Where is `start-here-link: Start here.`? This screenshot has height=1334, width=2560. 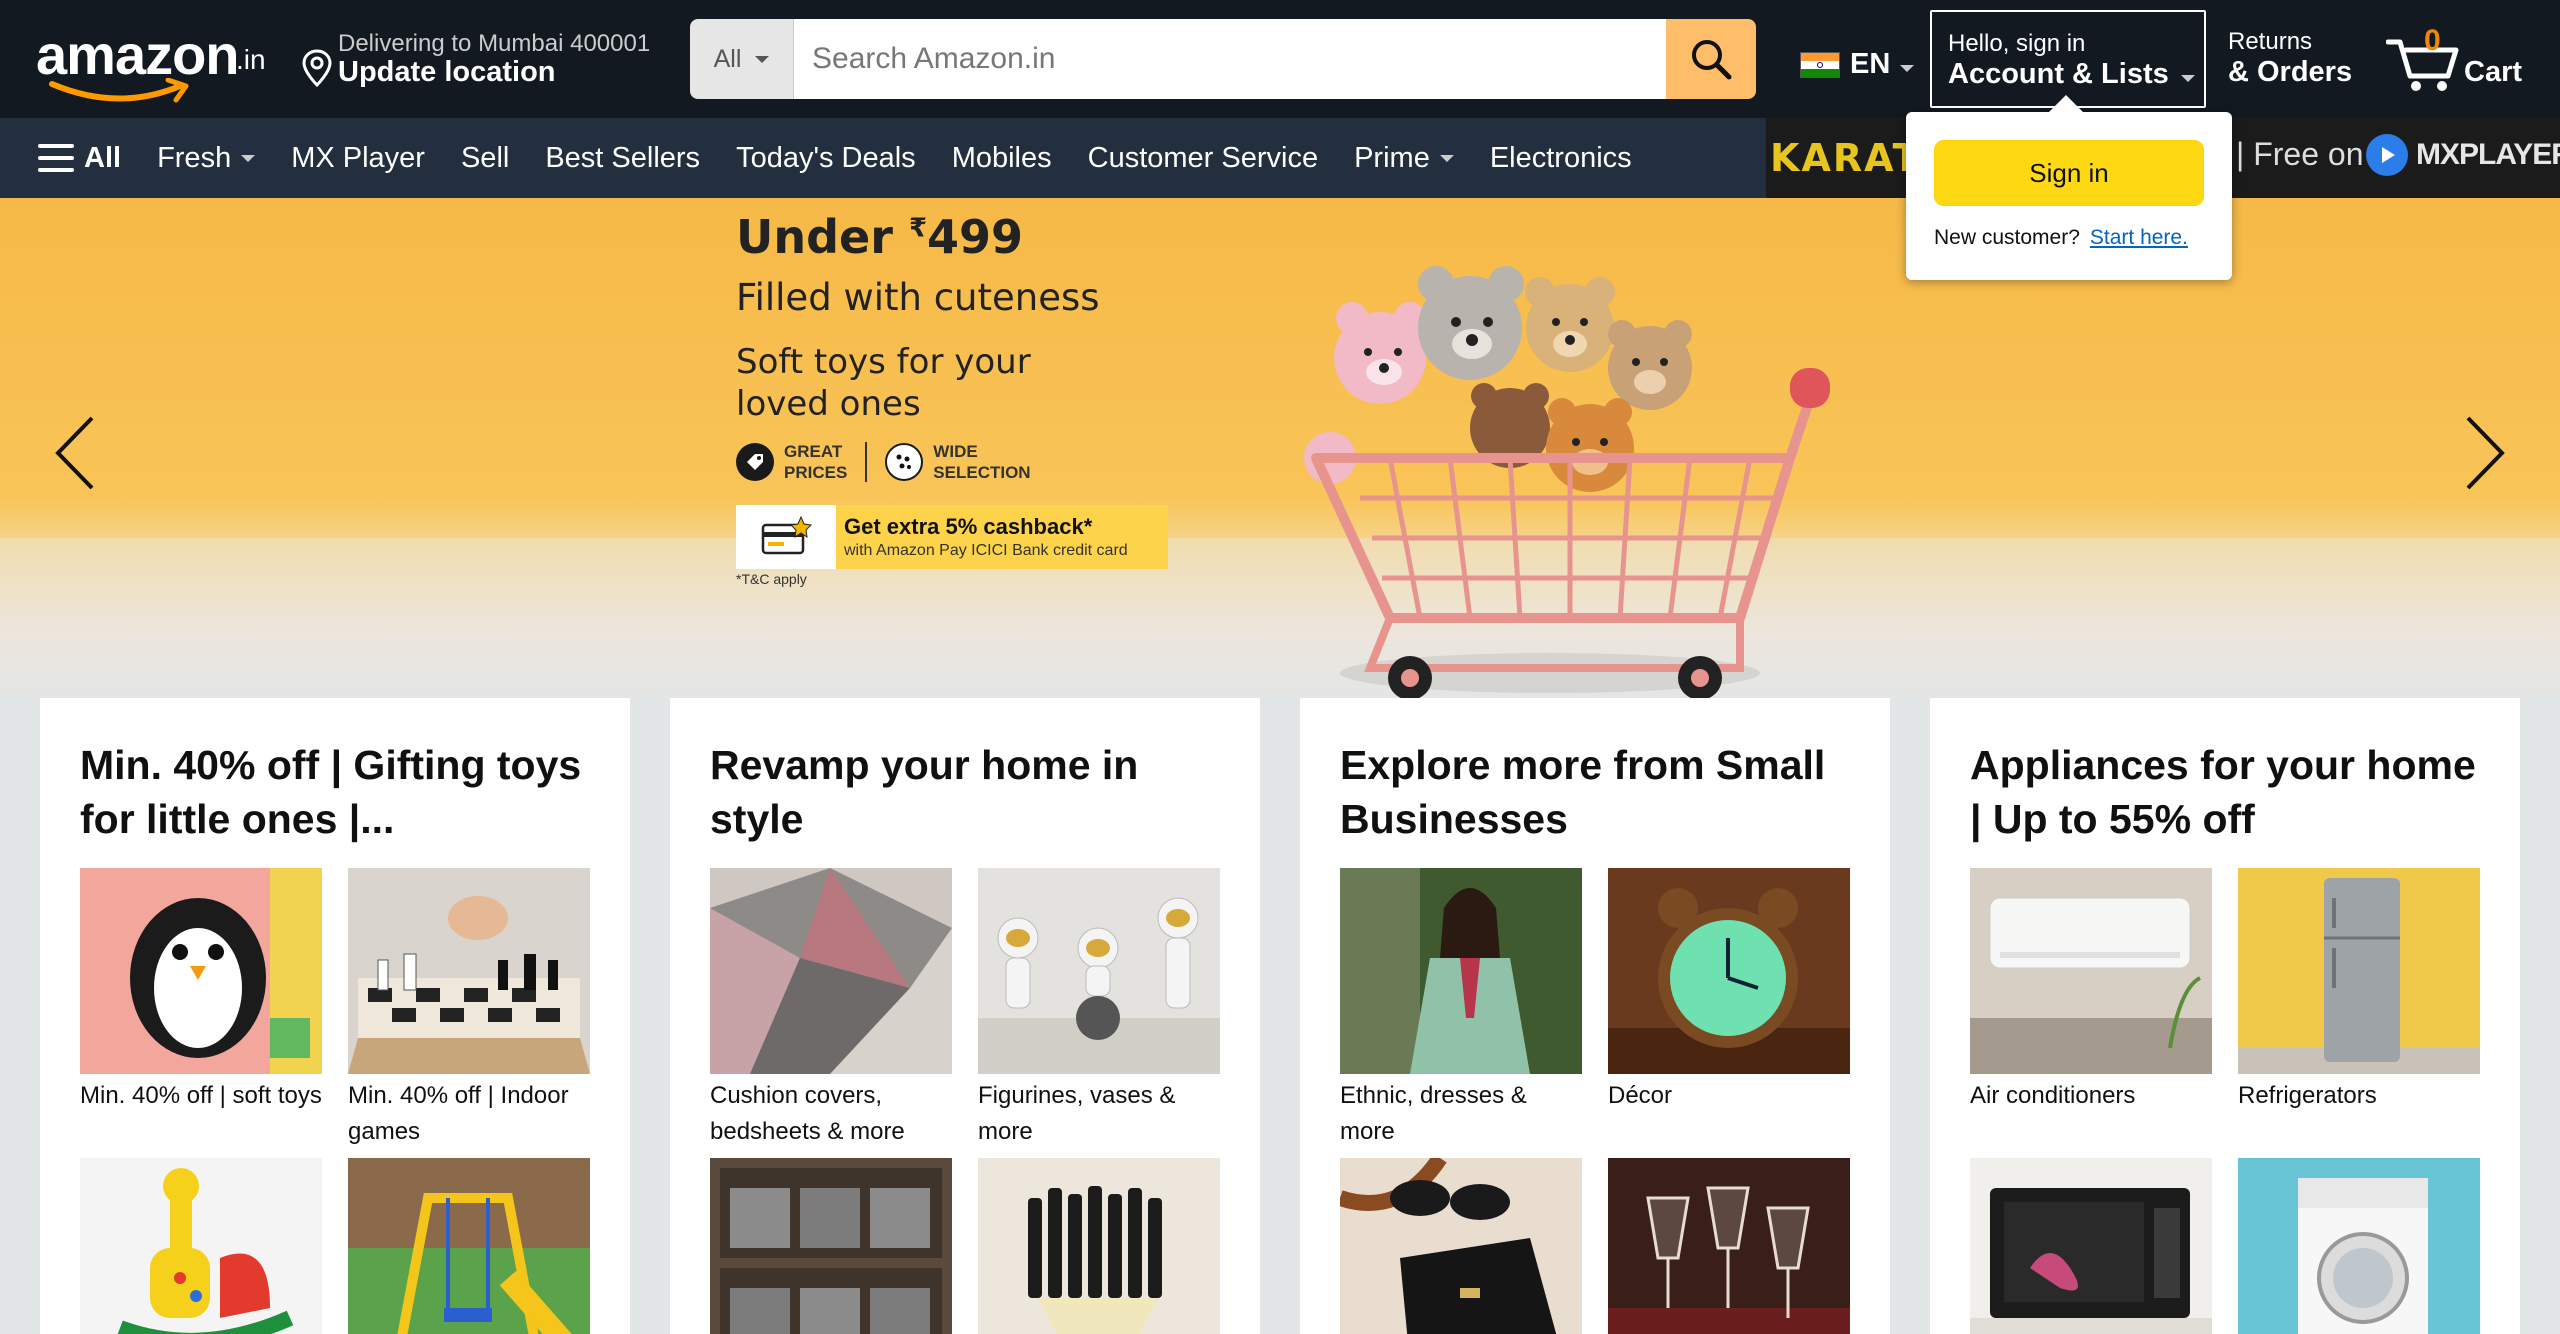 start-here-link: Start here. is located at coordinates (2139, 237).